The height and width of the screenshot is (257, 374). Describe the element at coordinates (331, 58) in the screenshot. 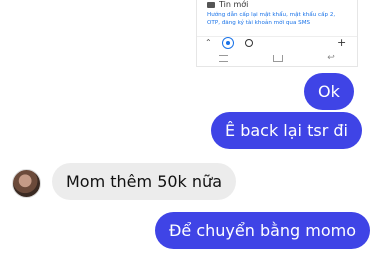

I see `back-icon: ↩` at that location.